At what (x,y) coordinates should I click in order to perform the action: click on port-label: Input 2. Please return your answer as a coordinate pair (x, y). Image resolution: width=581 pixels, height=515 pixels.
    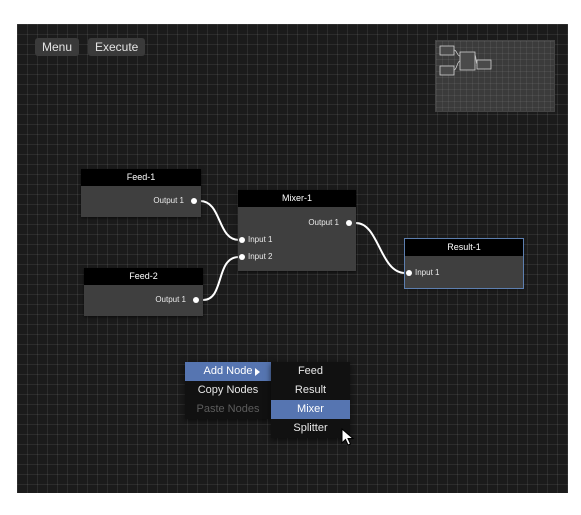
    Looking at the image, I should click on (260, 256).